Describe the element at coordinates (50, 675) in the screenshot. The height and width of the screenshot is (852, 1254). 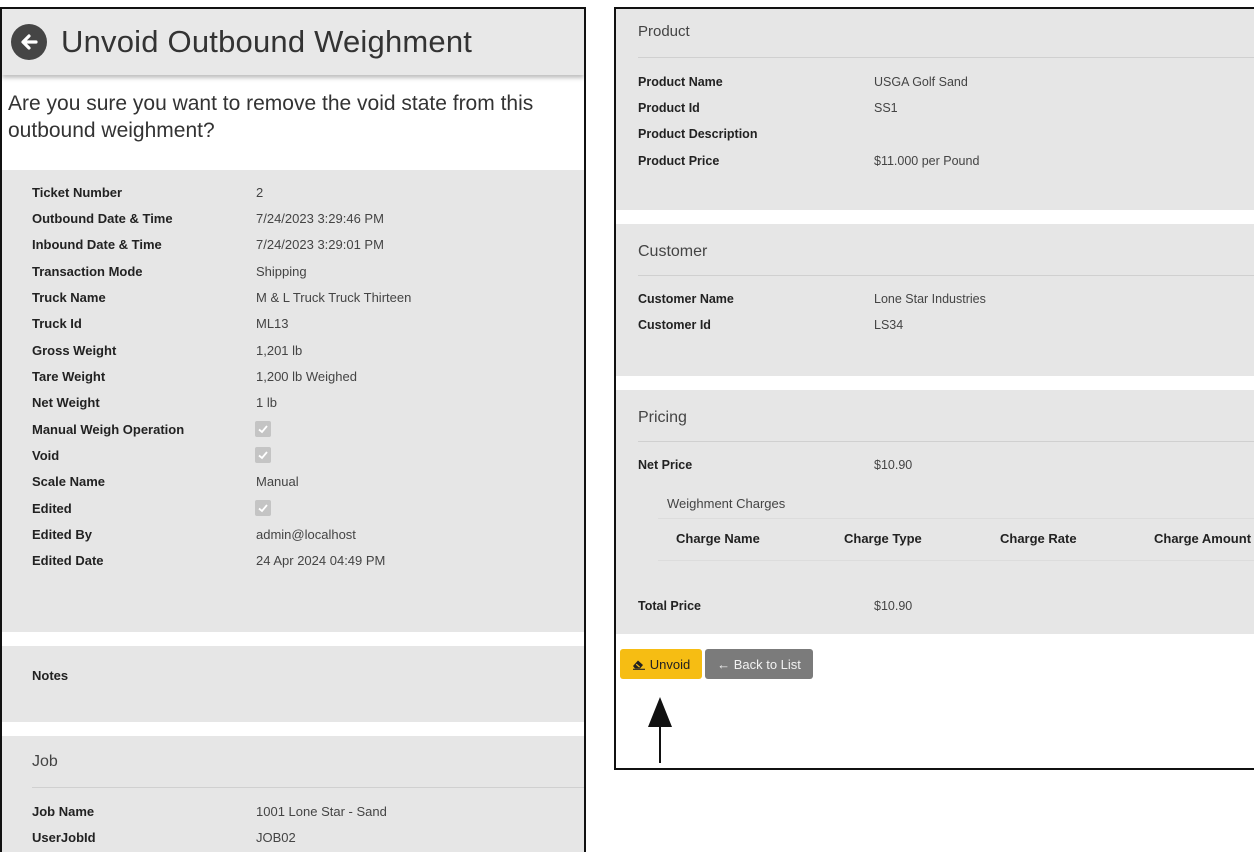
I see `notes-label: Notes` at that location.